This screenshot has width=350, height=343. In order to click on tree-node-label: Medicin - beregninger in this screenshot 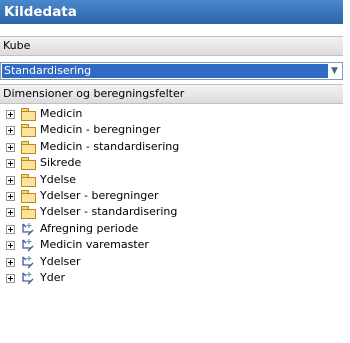, I will do `click(100, 130)`.